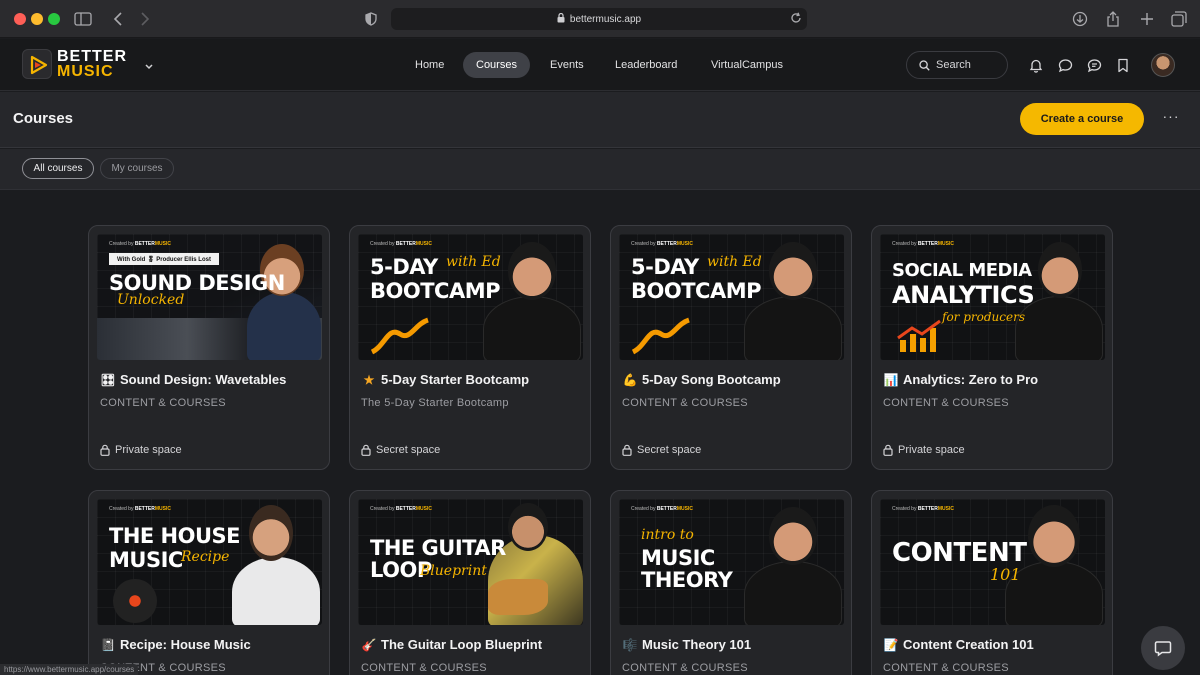 The height and width of the screenshot is (675, 1200). What do you see at coordinates (1113, 19) in the screenshot?
I see `share-icon` at bounding box center [1113, 19].